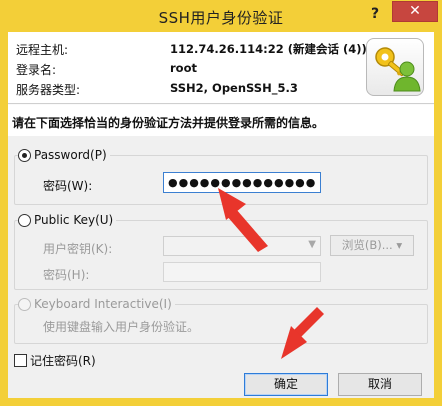 The height and width of the screenshot is (406, 442). Describe the element at coordinates (302, 333) in the screenshot. I see `arrow-to-ok-icon` at that location.